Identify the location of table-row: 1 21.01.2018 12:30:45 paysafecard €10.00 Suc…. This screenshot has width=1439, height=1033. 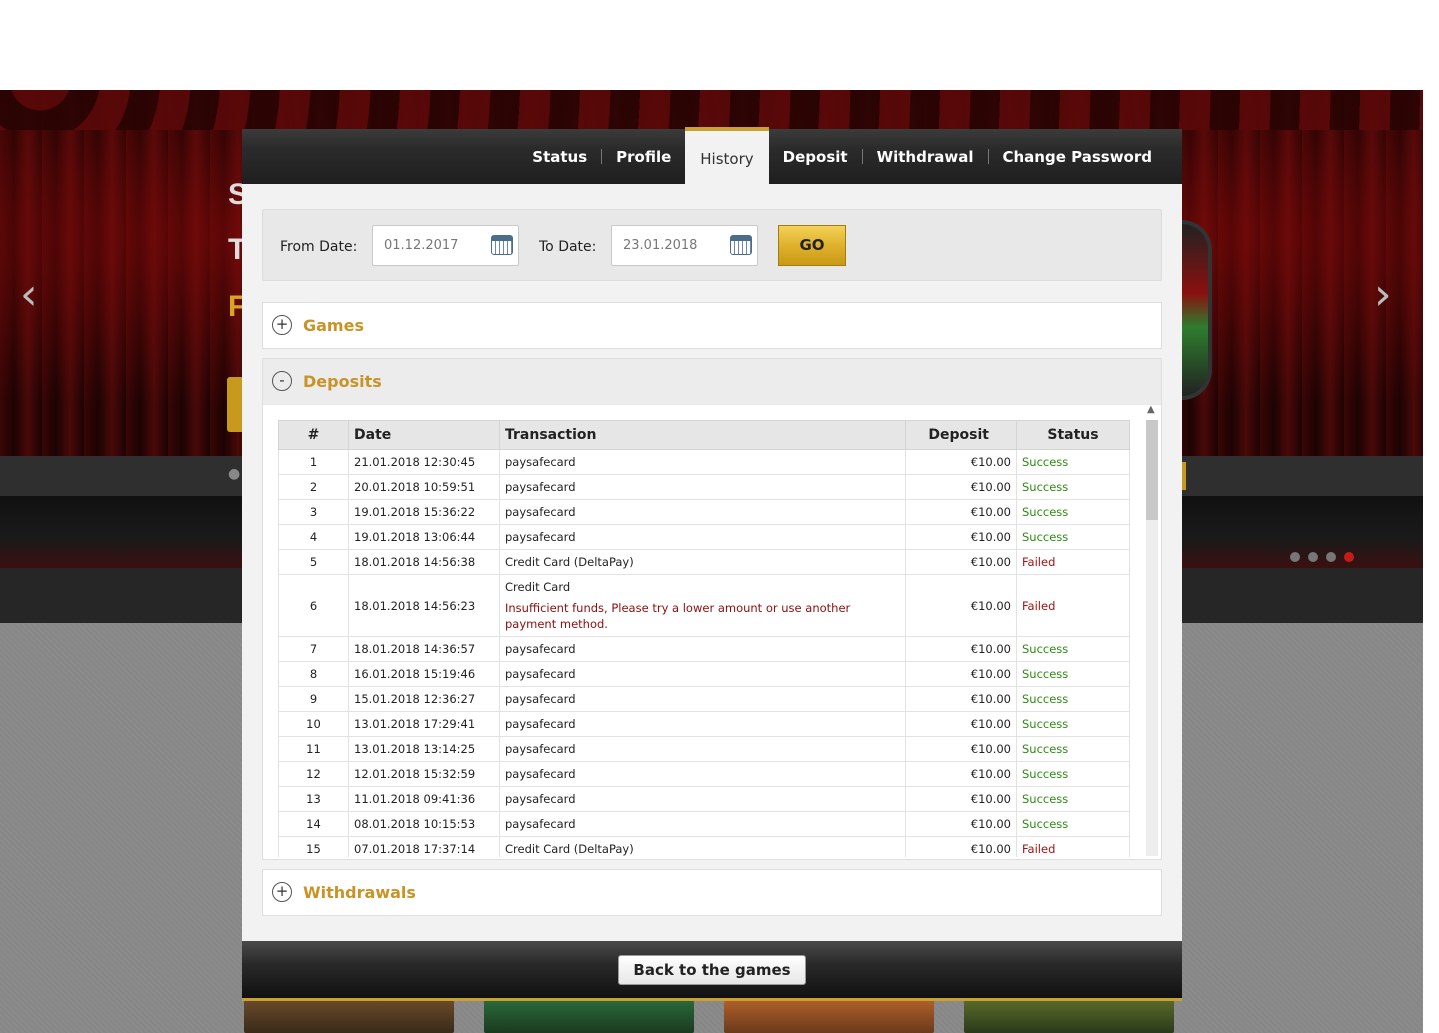
(704, 462).